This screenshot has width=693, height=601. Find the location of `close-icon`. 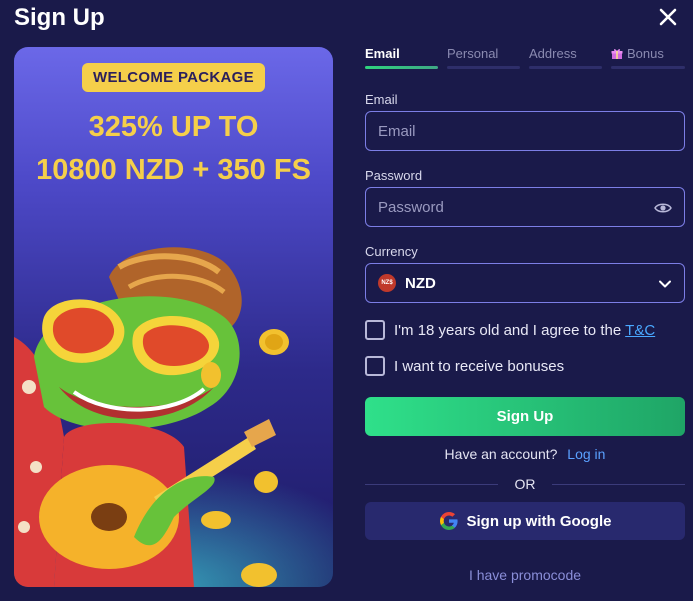

close-icon is located at coordinates (668, 17).